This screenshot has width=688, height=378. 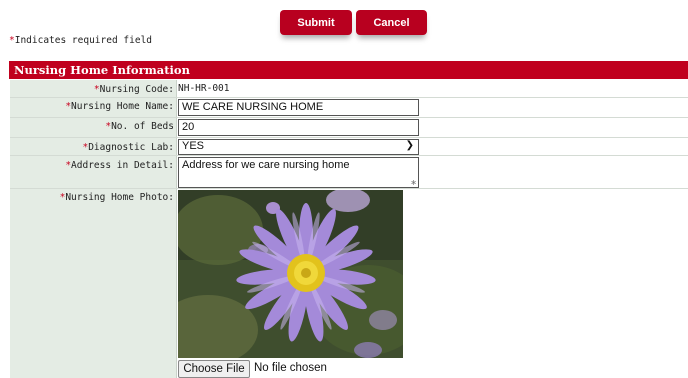 What do you see at coordinates (348, 70) in the screenshot?
I see `section-title: Nursing Home Information` at bounding box center [348, 70].